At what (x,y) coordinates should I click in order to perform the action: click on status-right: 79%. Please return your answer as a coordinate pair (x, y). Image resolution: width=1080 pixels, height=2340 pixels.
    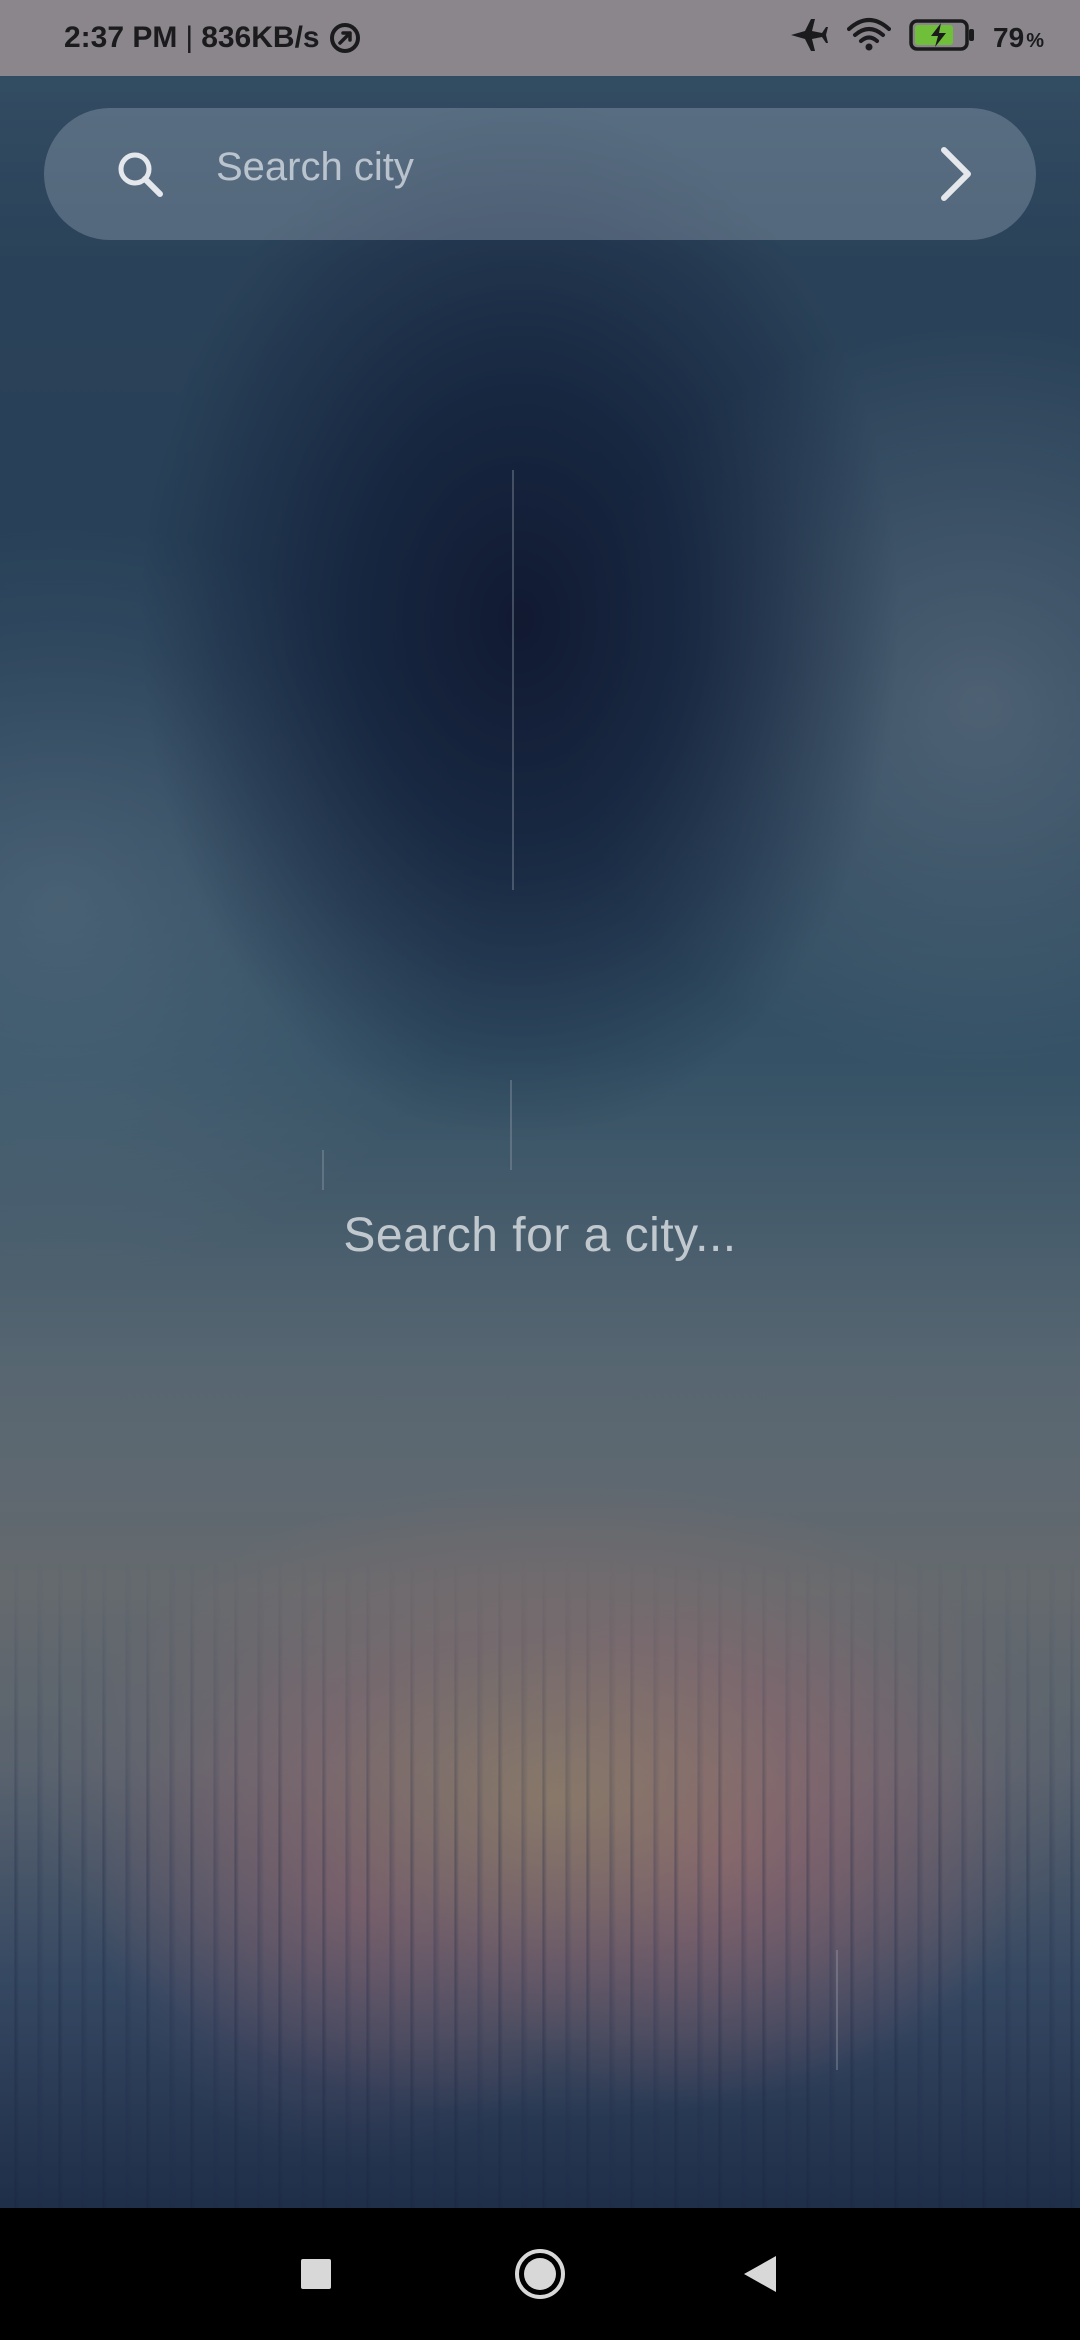
    Looking at the image, I should click on (916, 38).